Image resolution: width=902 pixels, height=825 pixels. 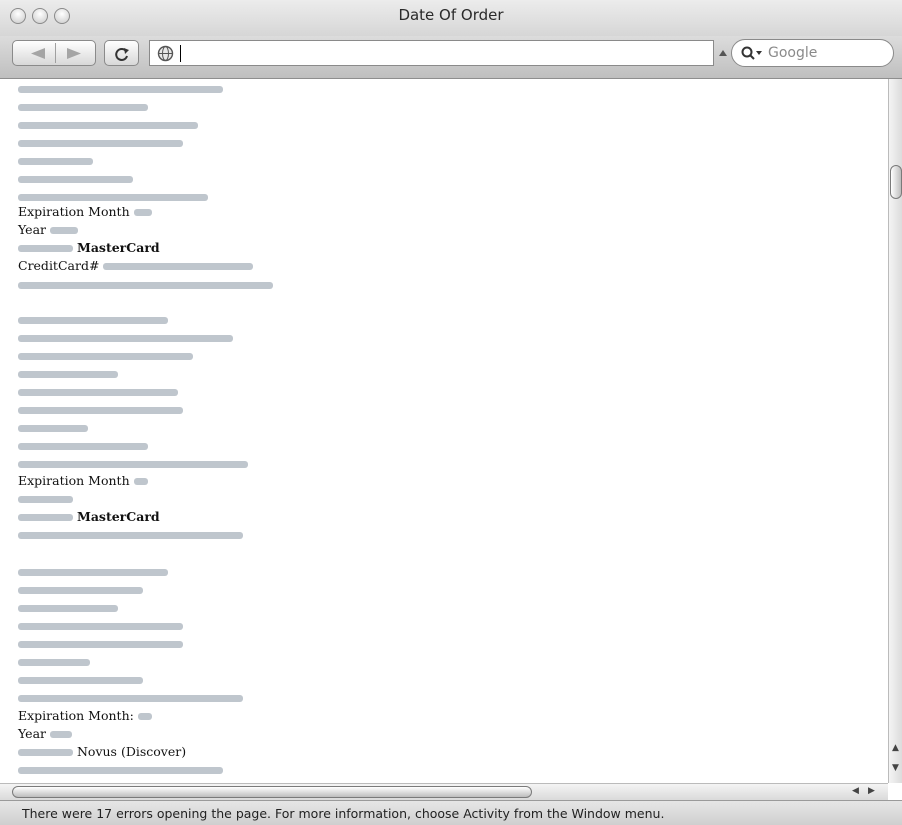 What do you see at coordinates (751, 53) in the screenshot?
I see `magnifier-icon` at bounding box center [751, 53].